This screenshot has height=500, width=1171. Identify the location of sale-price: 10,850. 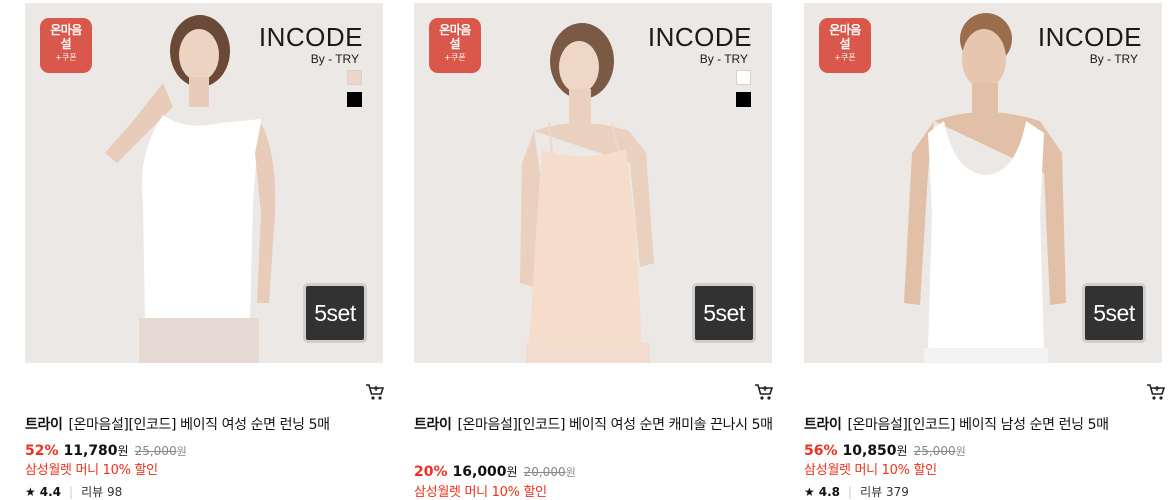
(869, 451).